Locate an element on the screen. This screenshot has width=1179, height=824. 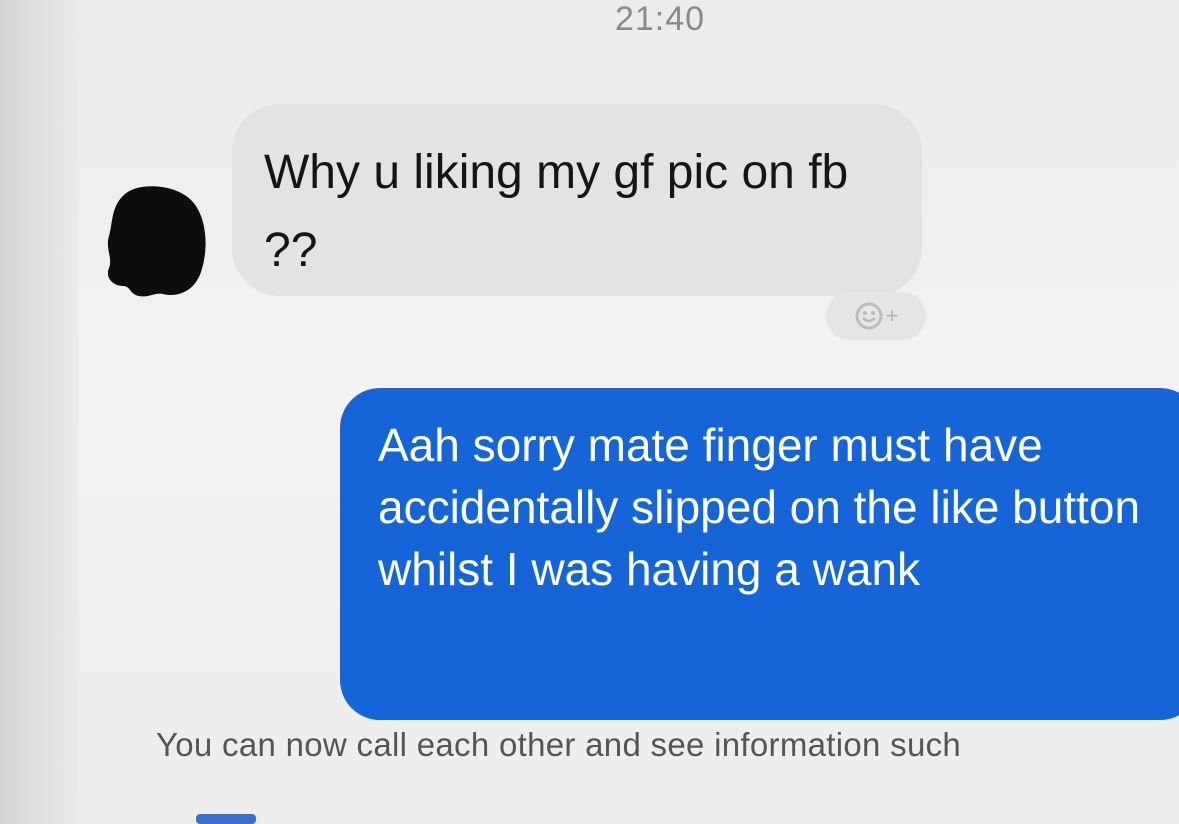
add-reaction-button: + is located at coordinates (876, 316).